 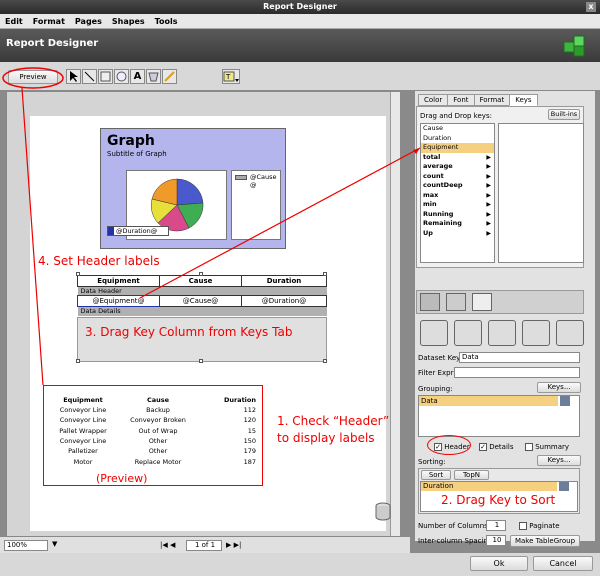 What do you see at coordinates (280, 223) in the screenshot?
I see `drag-key-arrow` at bounding box center [280, 223].